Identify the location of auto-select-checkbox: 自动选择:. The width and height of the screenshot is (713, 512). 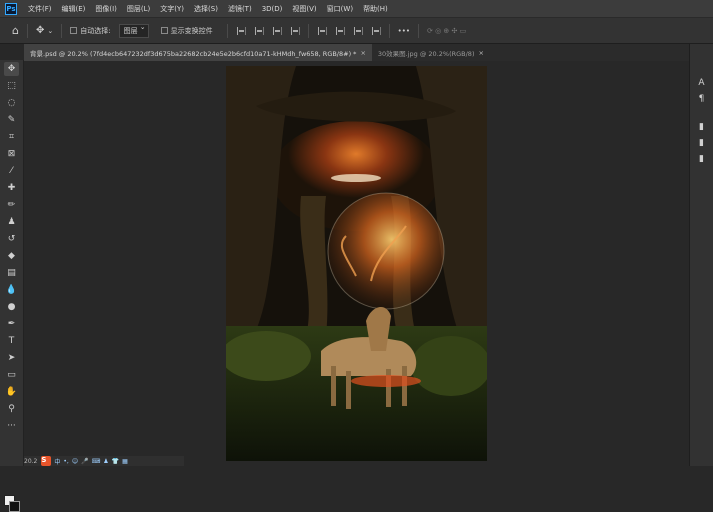
(90, 31).